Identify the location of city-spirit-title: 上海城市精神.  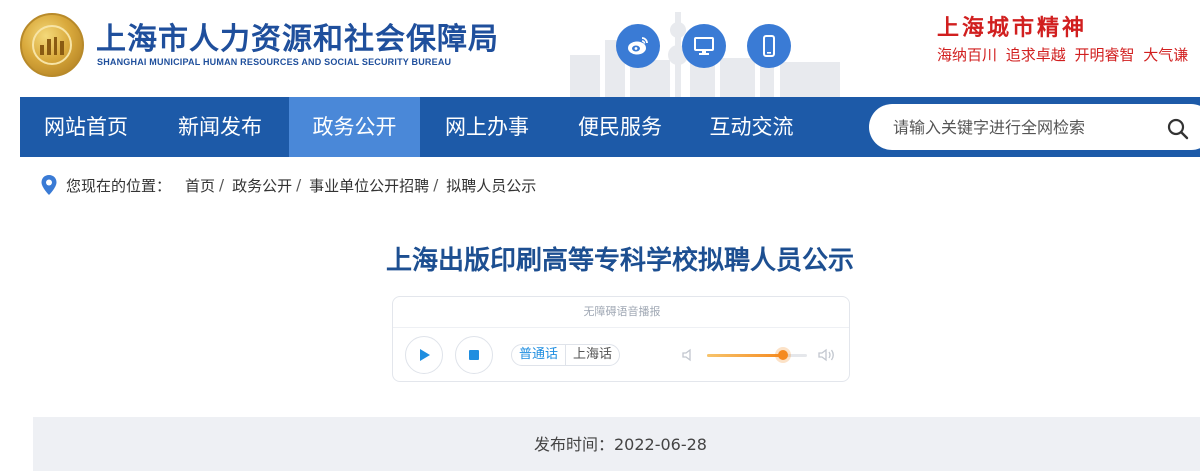
(1012, 28).